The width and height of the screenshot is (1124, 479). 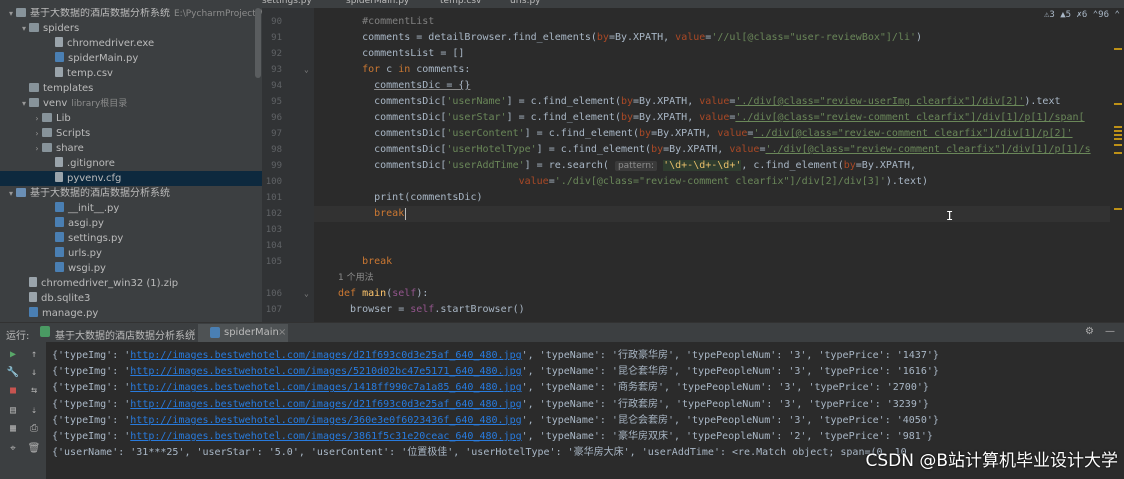 What do you see at coordinates (276, 150) in the screenshot?
I see `line-number: 98` at bounding box center [276, 150].